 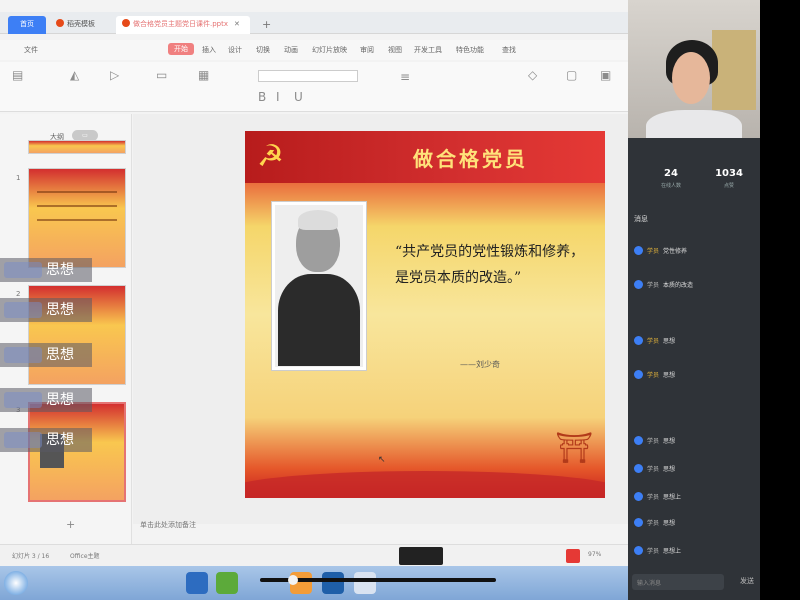 What do you see at coordinates (329, 50) in the screenshot?
I see `menu-slideshow: 幻灯片放映` at bounding box center [329, 50].